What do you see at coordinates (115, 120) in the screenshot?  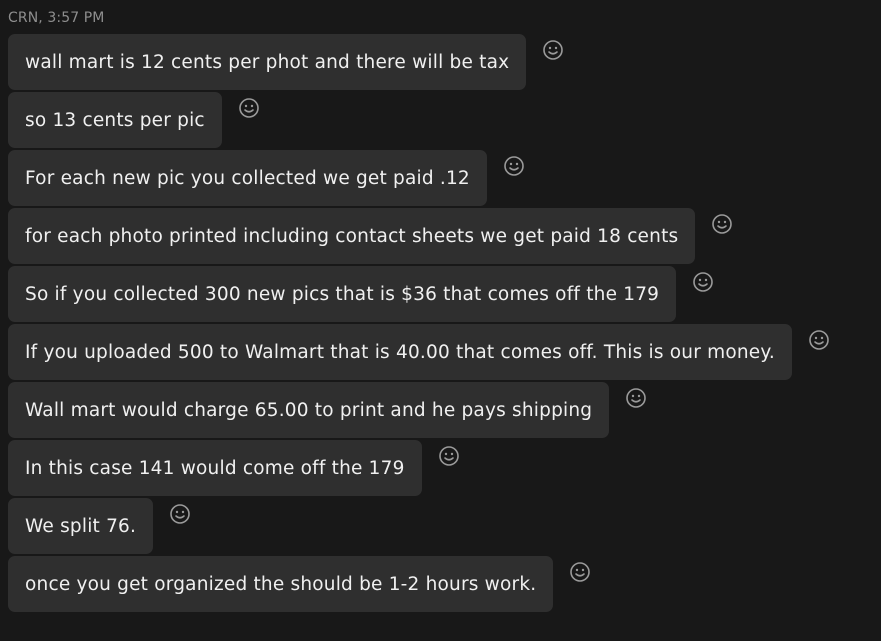 I see `message-bubble: so 13 cents per pic` at bounding box center [115, 120].